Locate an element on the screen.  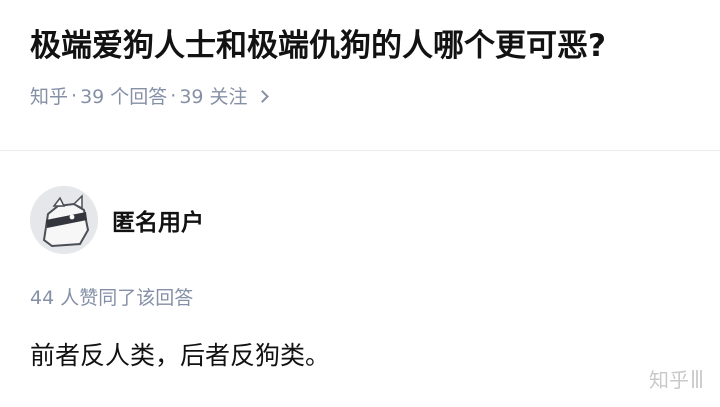
answer-count: 39 个回答 is located at coordinates (124, 97).